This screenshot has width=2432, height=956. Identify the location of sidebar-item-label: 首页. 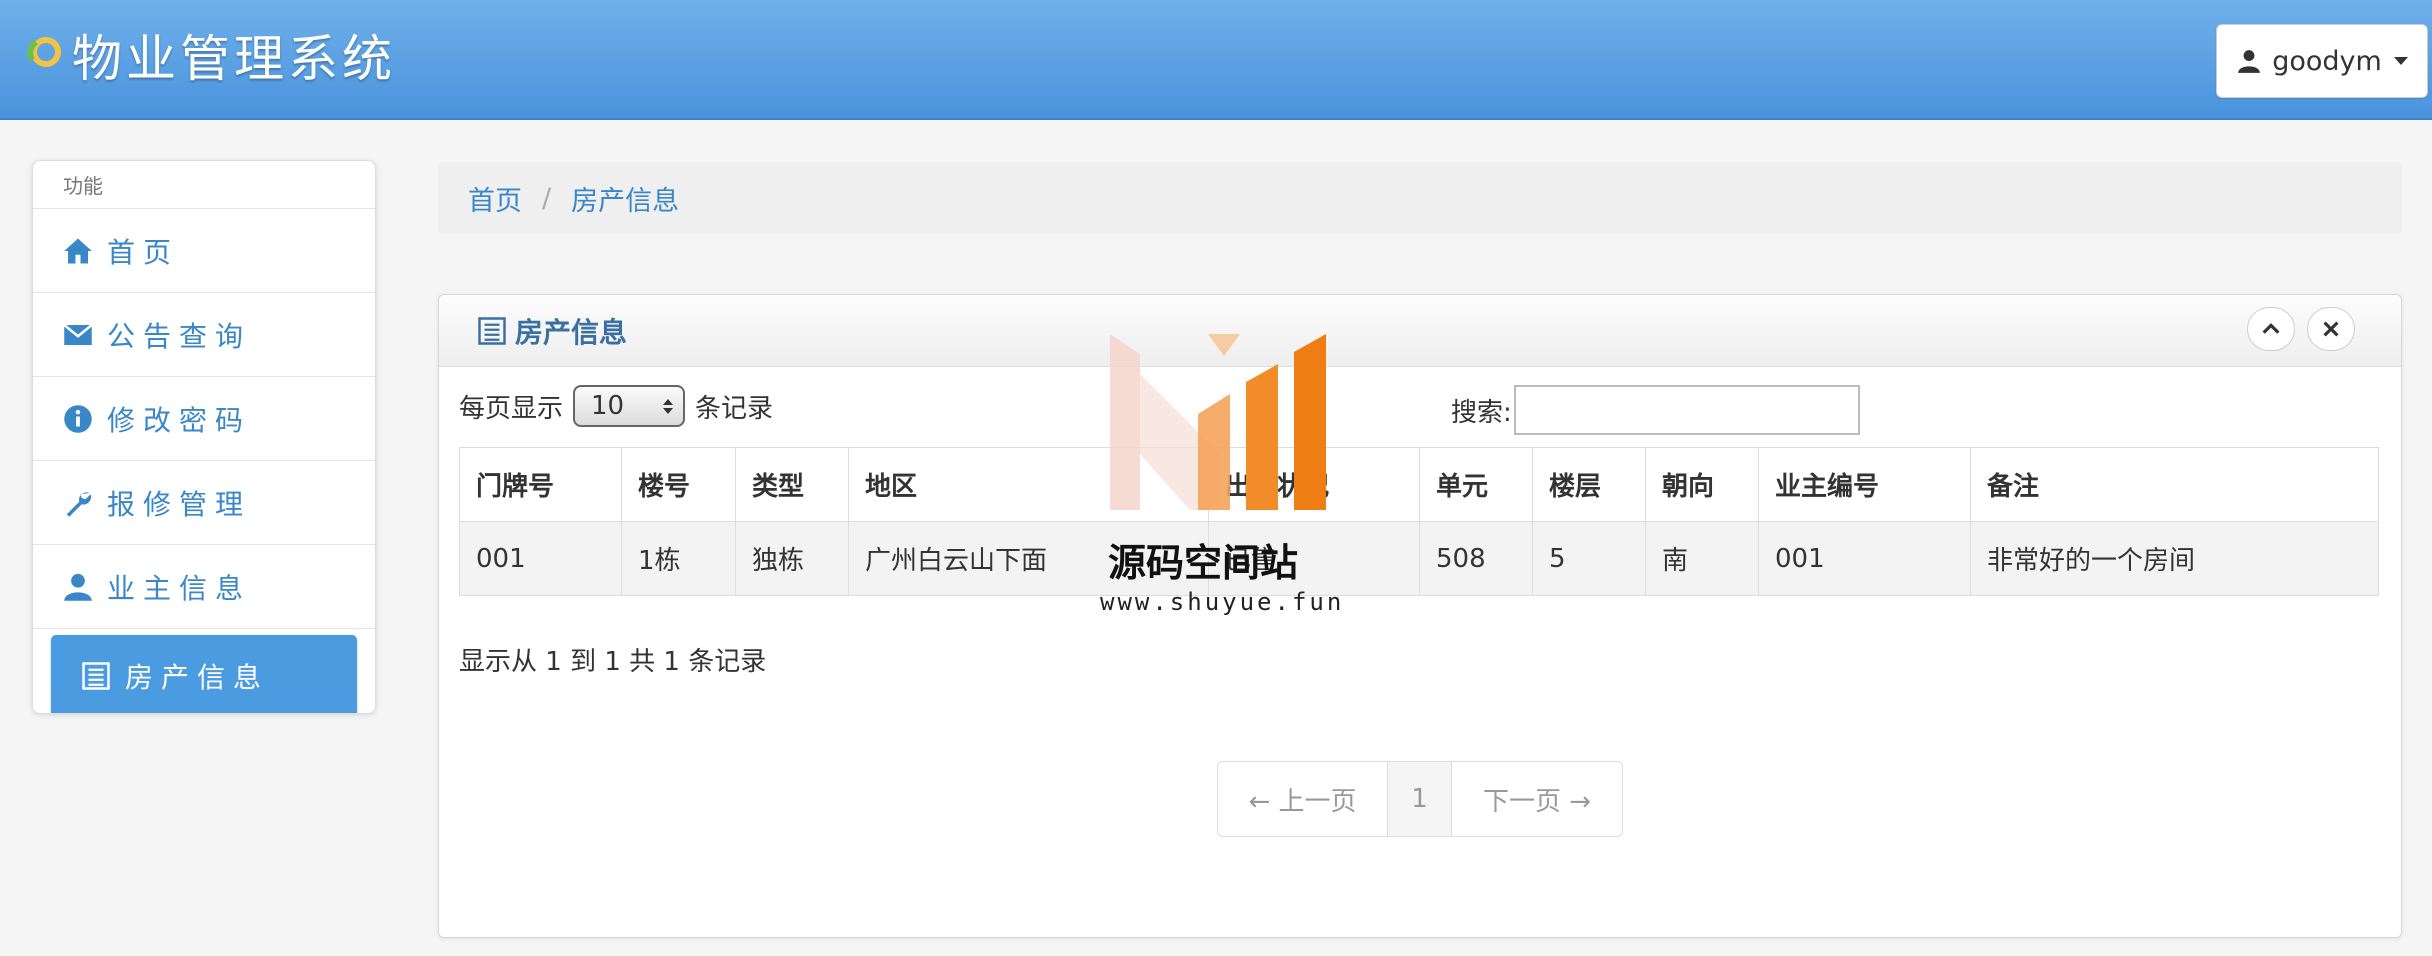
(143, 252).